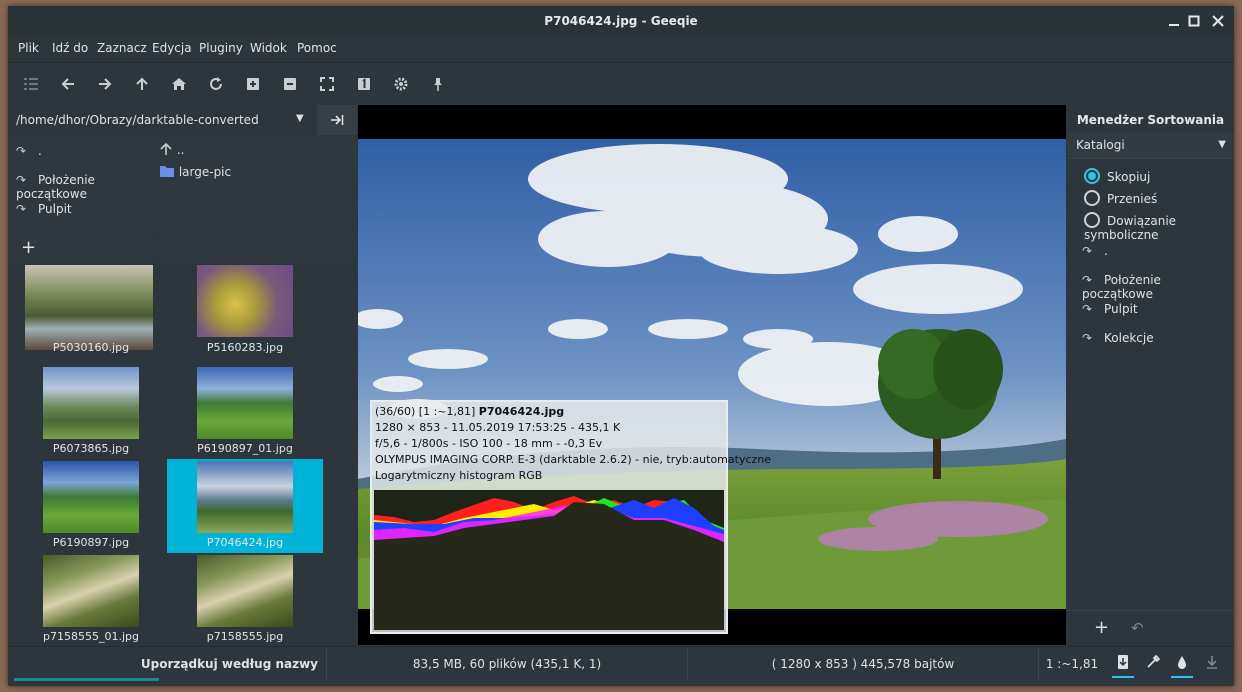 The width and height of the screenshot is (1242, 692). What do you see at coordinates (70, 48) in the screenshot?
I see `menu-idz-do: Idź do` at bounding box center [70, 48].